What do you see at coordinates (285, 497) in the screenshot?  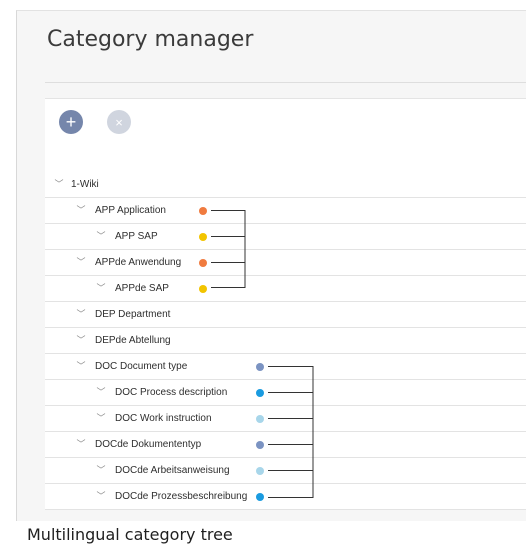 I see `tree-row-docde-prozessbeschreibung: ﹀ DOCde Prozessbeschreibung` at bounding box center [285, 497].